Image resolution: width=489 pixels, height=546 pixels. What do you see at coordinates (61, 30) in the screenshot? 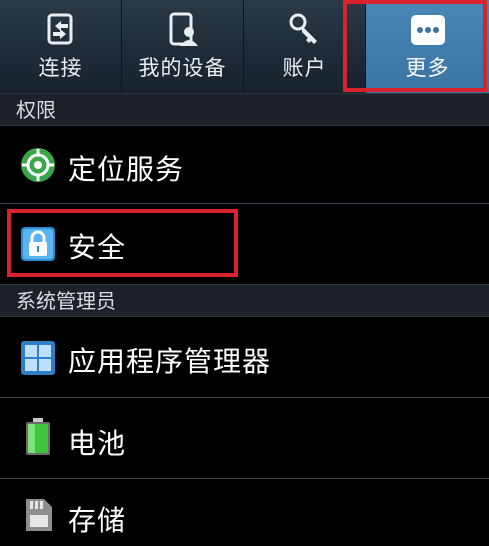
I see `connections-icon` at bounding box center [61, 30].